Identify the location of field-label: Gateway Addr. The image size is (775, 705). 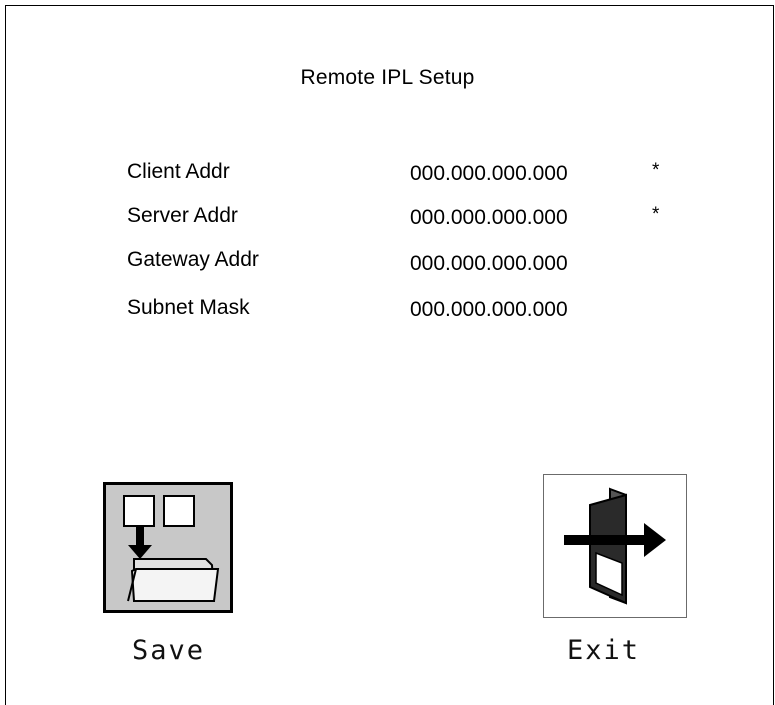
(193, 259).